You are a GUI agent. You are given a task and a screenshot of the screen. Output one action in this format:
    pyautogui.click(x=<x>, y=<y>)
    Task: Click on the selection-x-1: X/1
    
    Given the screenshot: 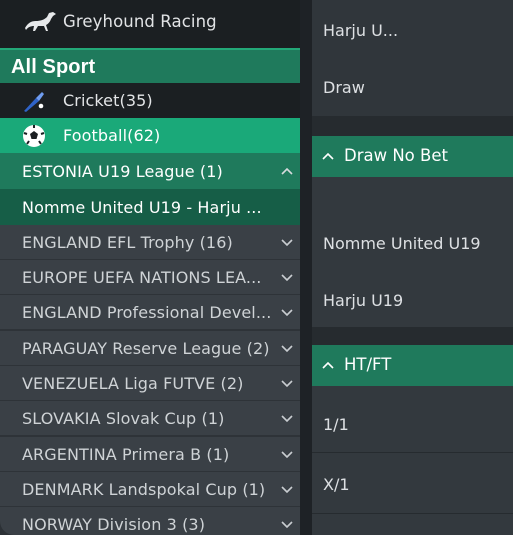 What is the action you would take?
    pyautogui.click(x=412, y=483)
    